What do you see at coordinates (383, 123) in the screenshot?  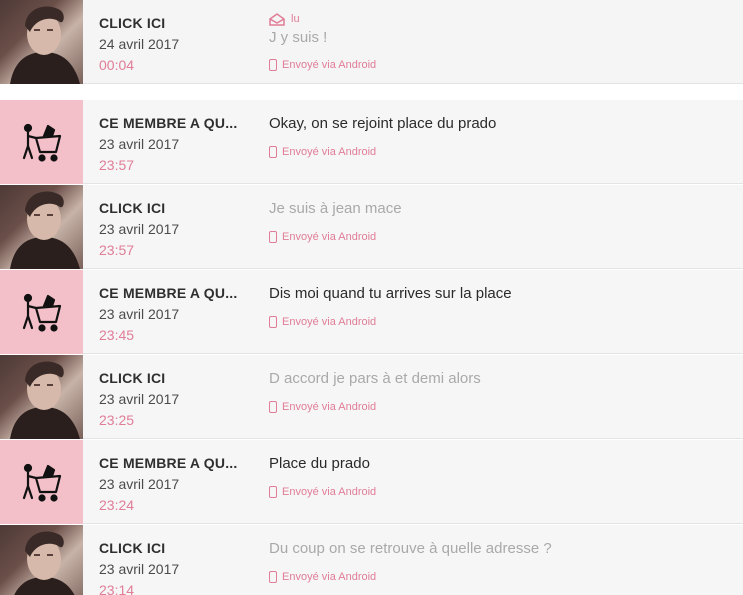 I see `message-text: Okay, on se rejoint place du prado` at bounding box center [383, 123].